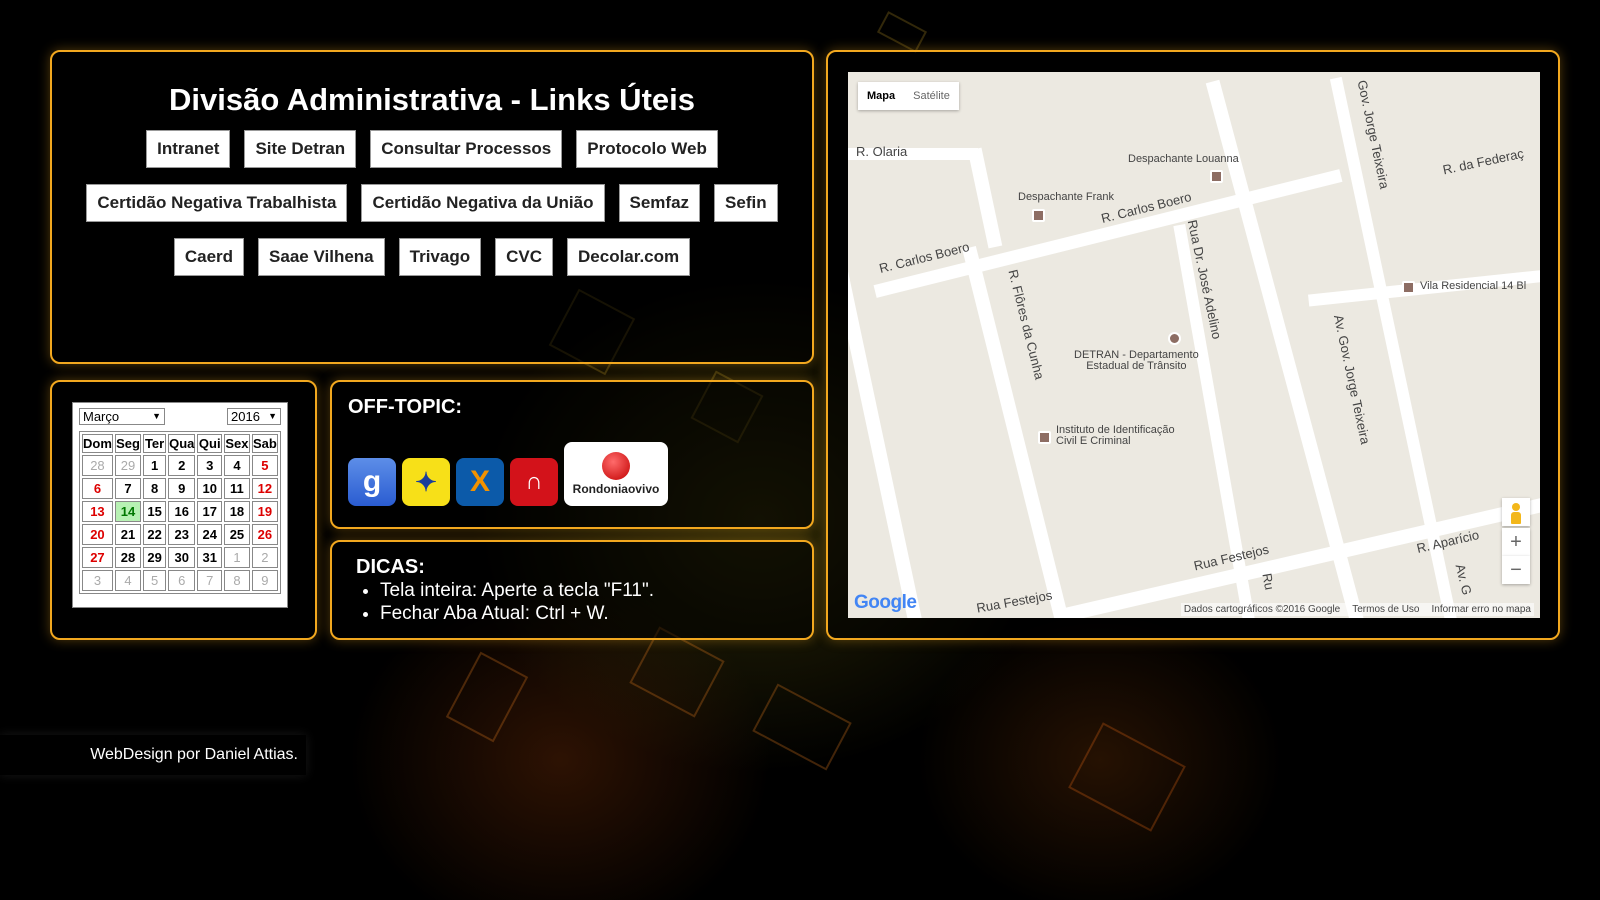 This screenshot has width=1600, height=900. I want to click on banco-do-brasil-icon: ✦, so click(426, 482).